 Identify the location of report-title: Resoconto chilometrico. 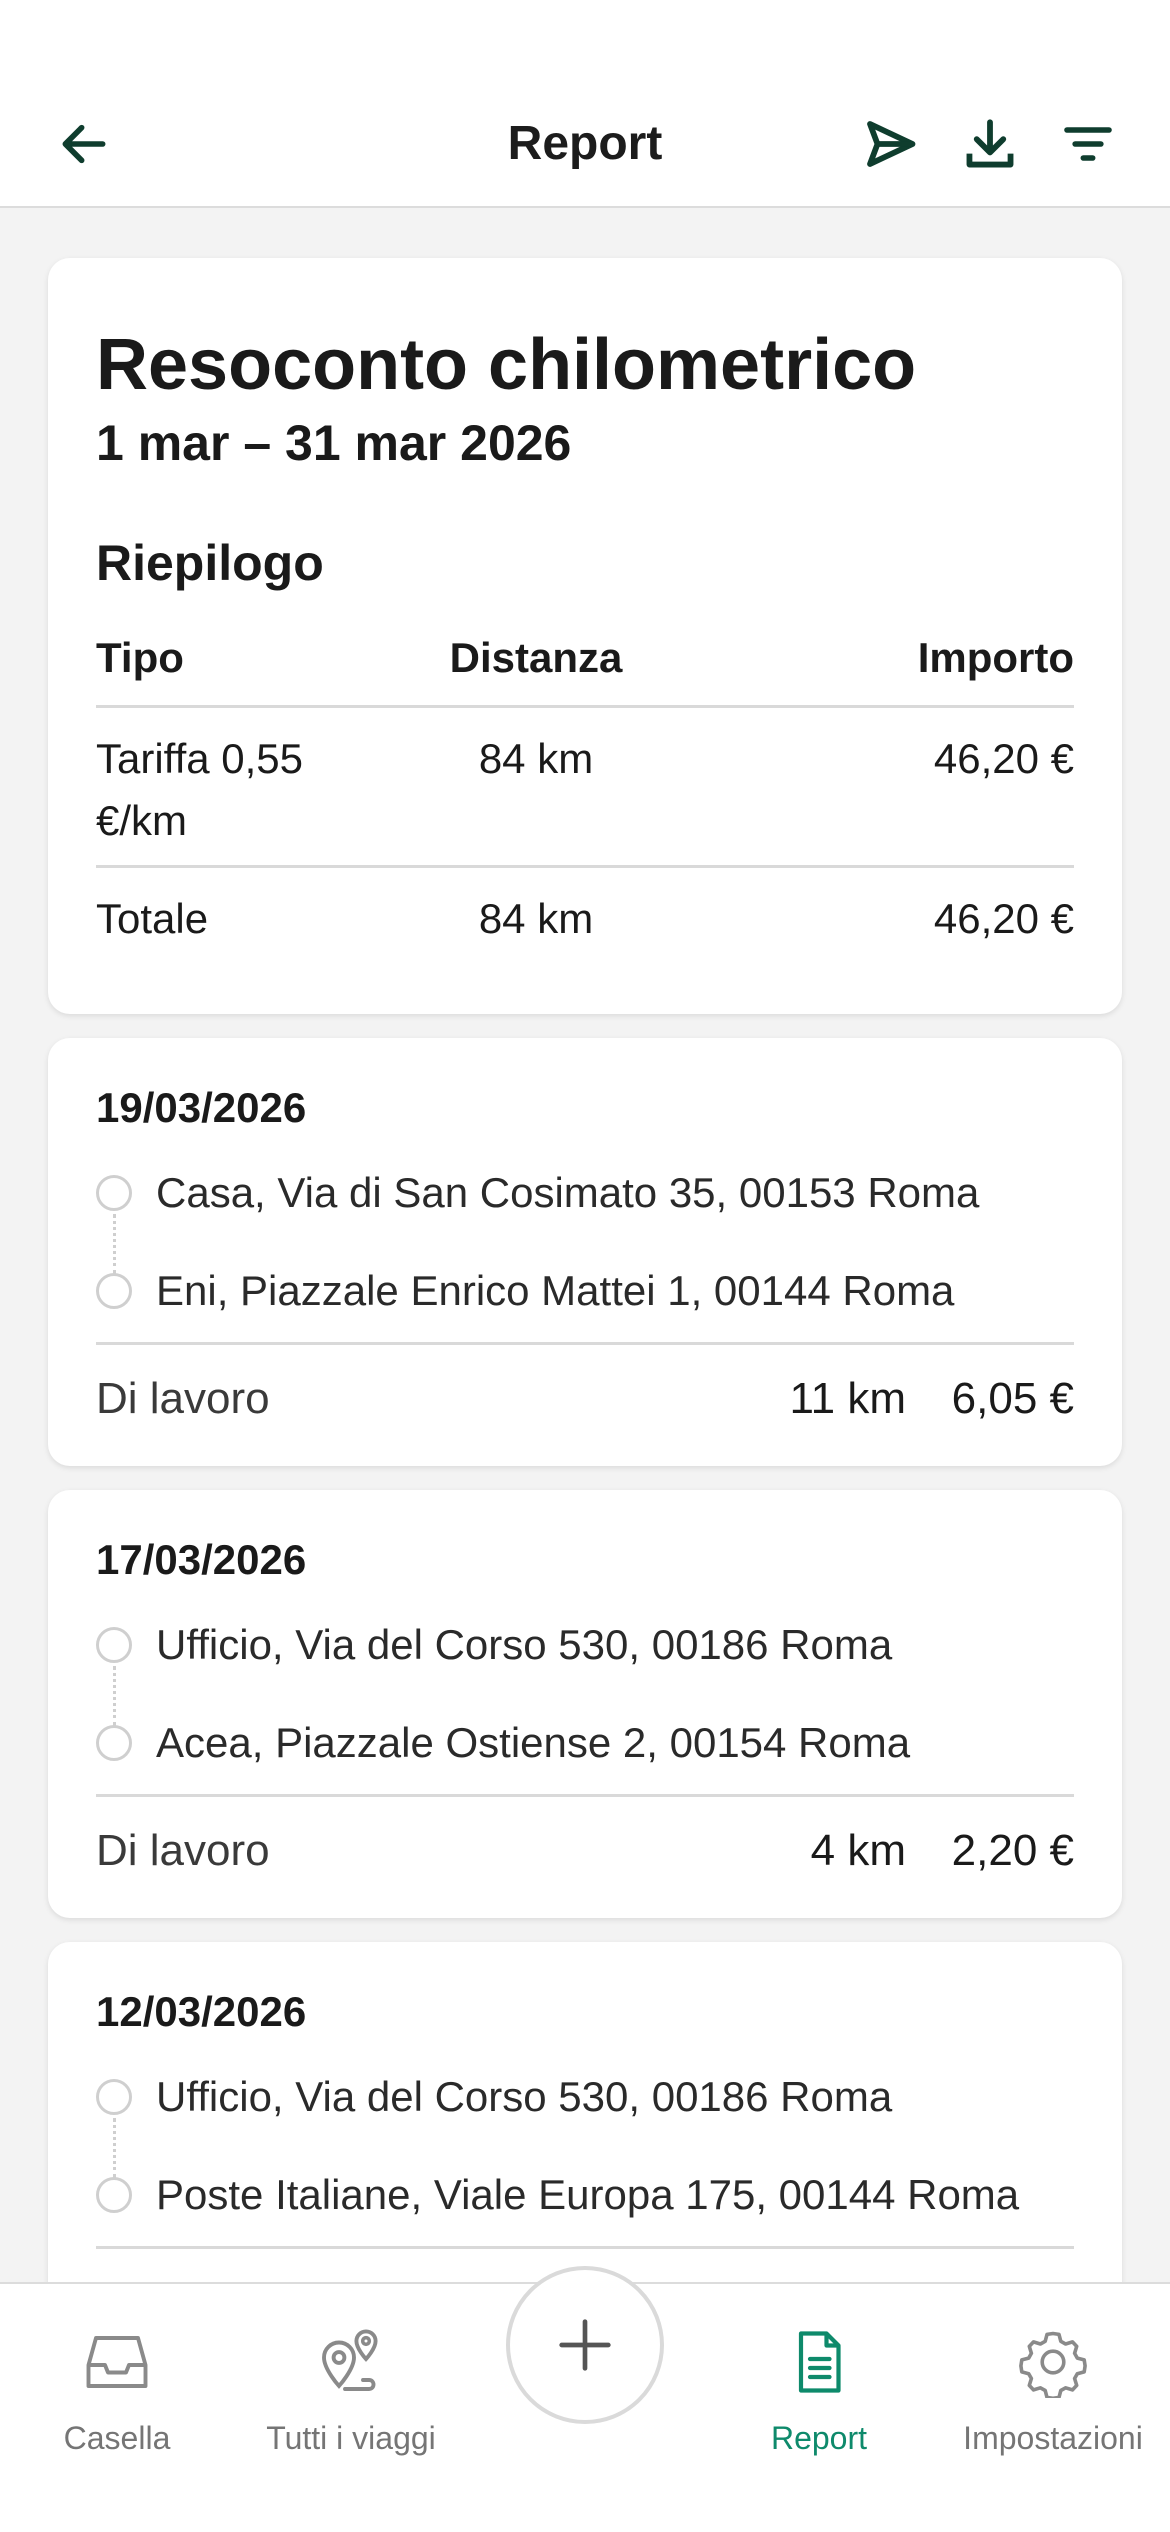
(506, 365).